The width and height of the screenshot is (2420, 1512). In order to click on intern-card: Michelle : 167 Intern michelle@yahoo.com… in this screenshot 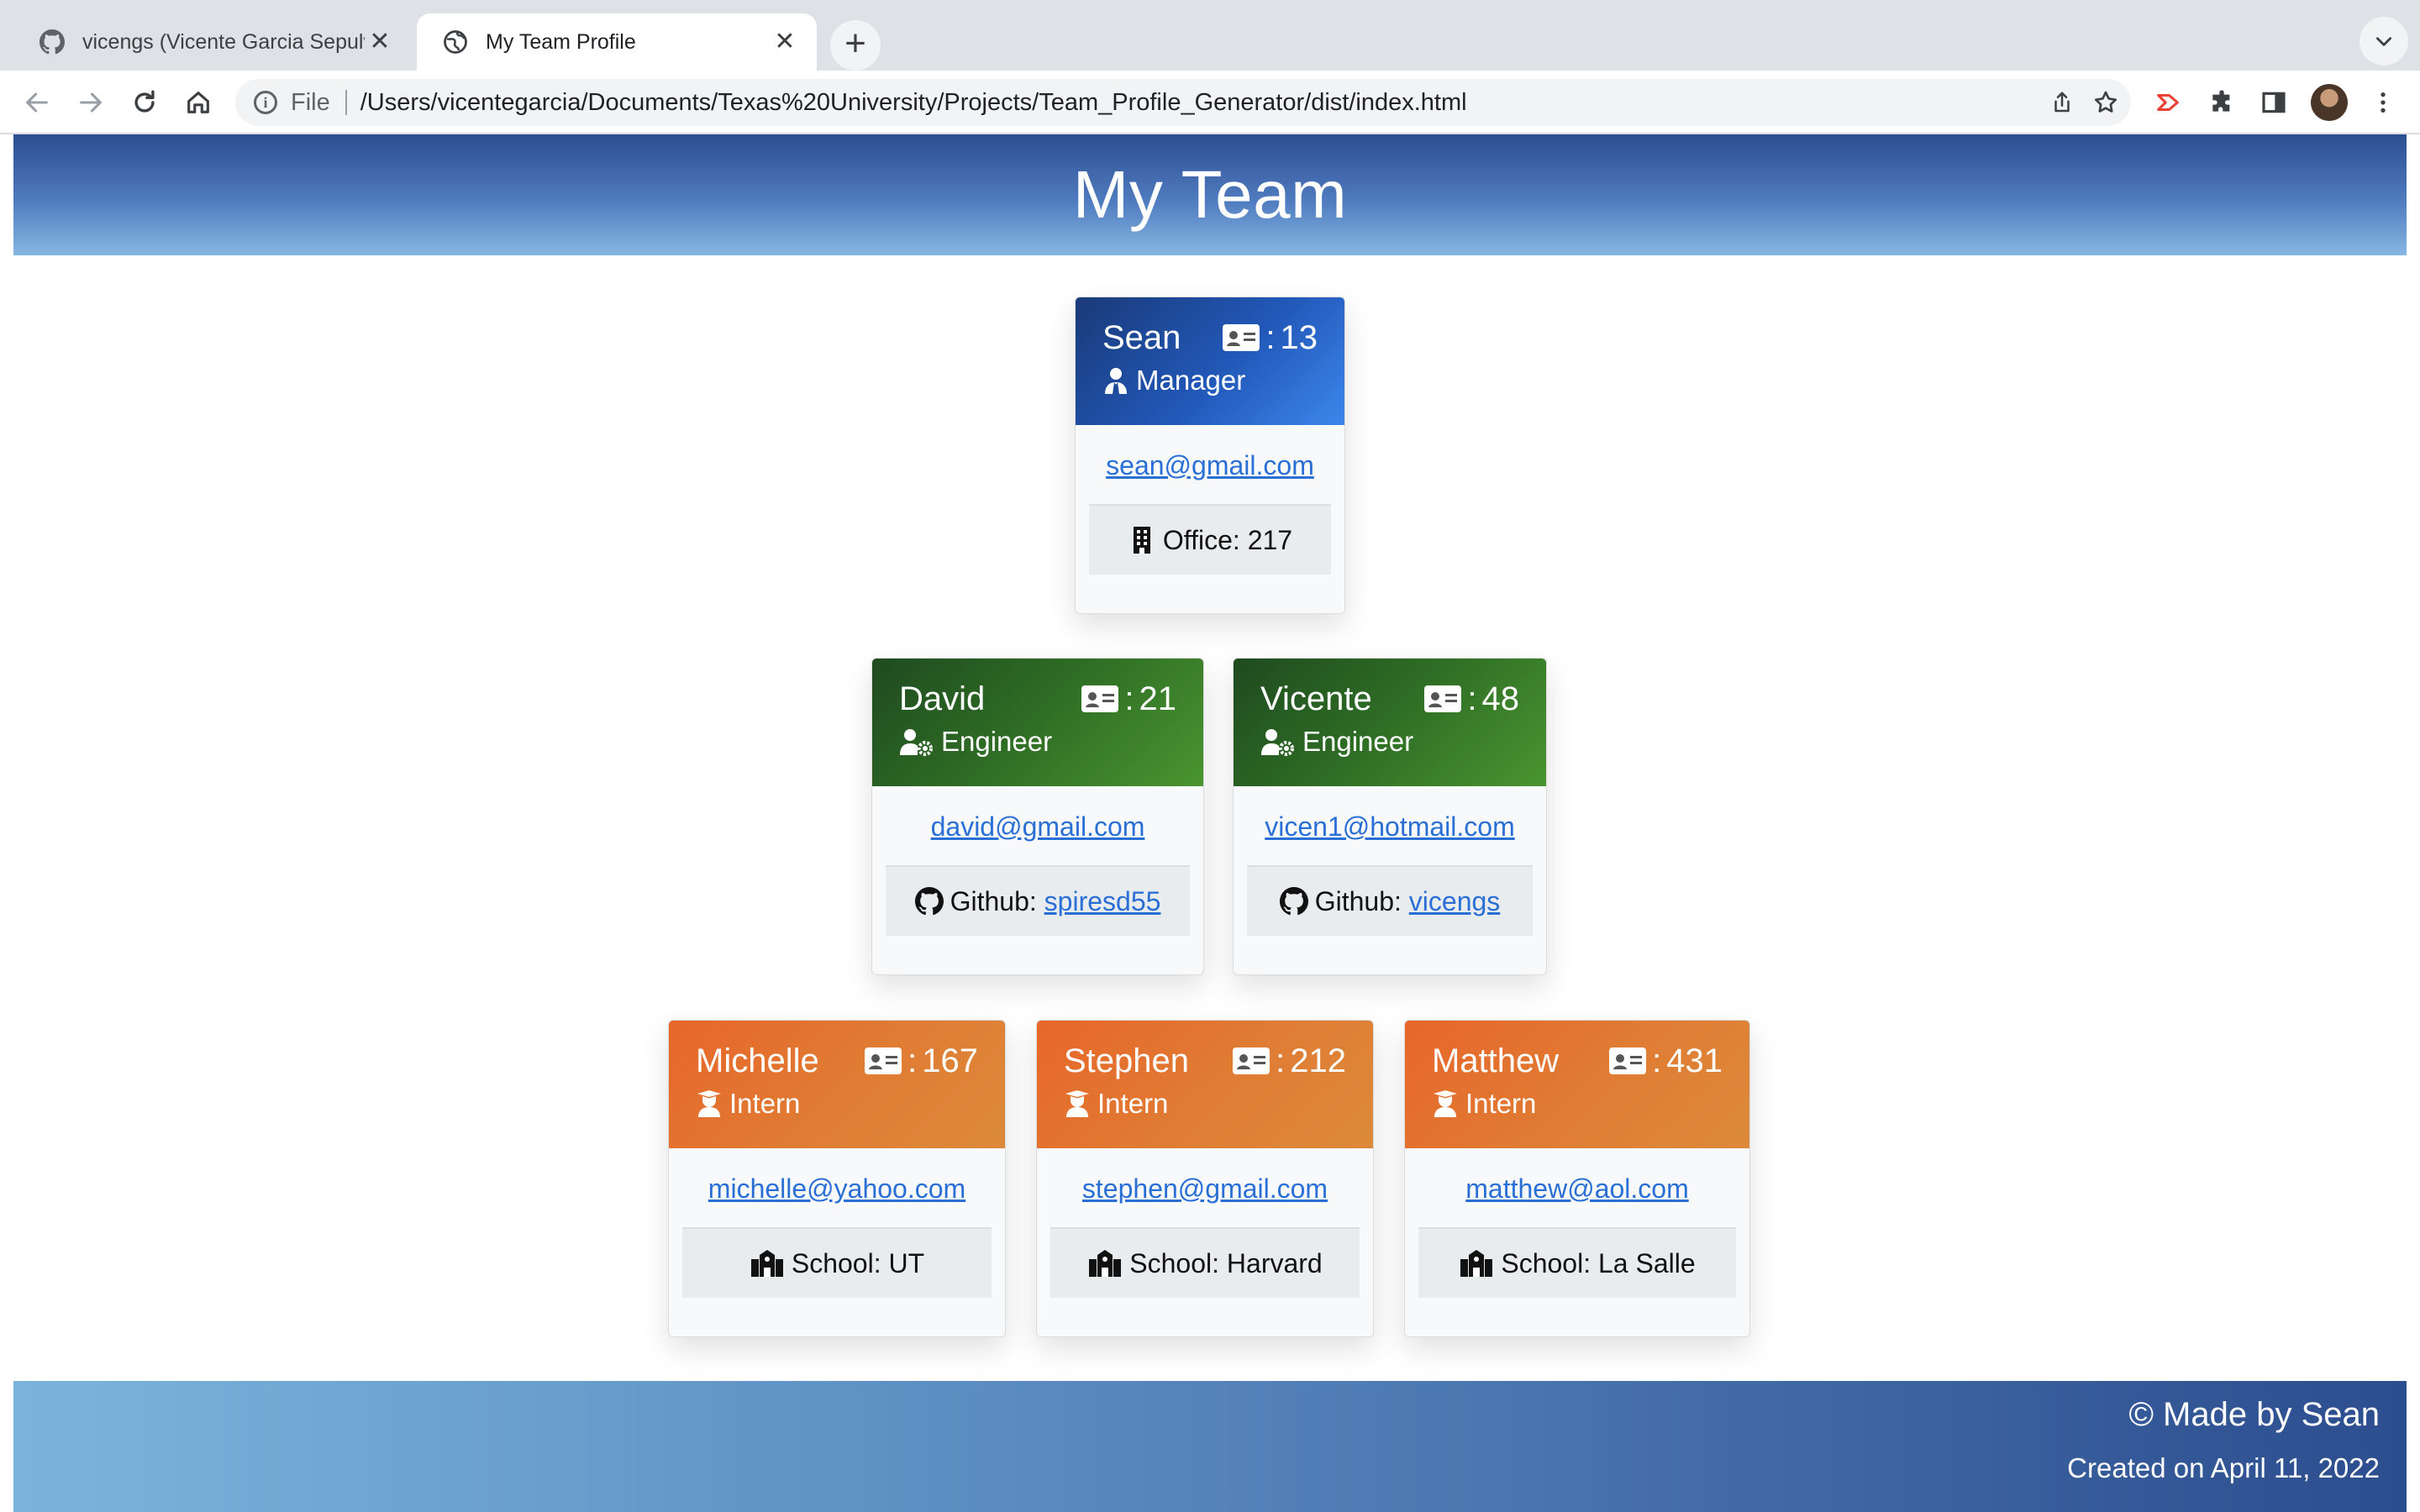, I will do `click(837, 1178)`.